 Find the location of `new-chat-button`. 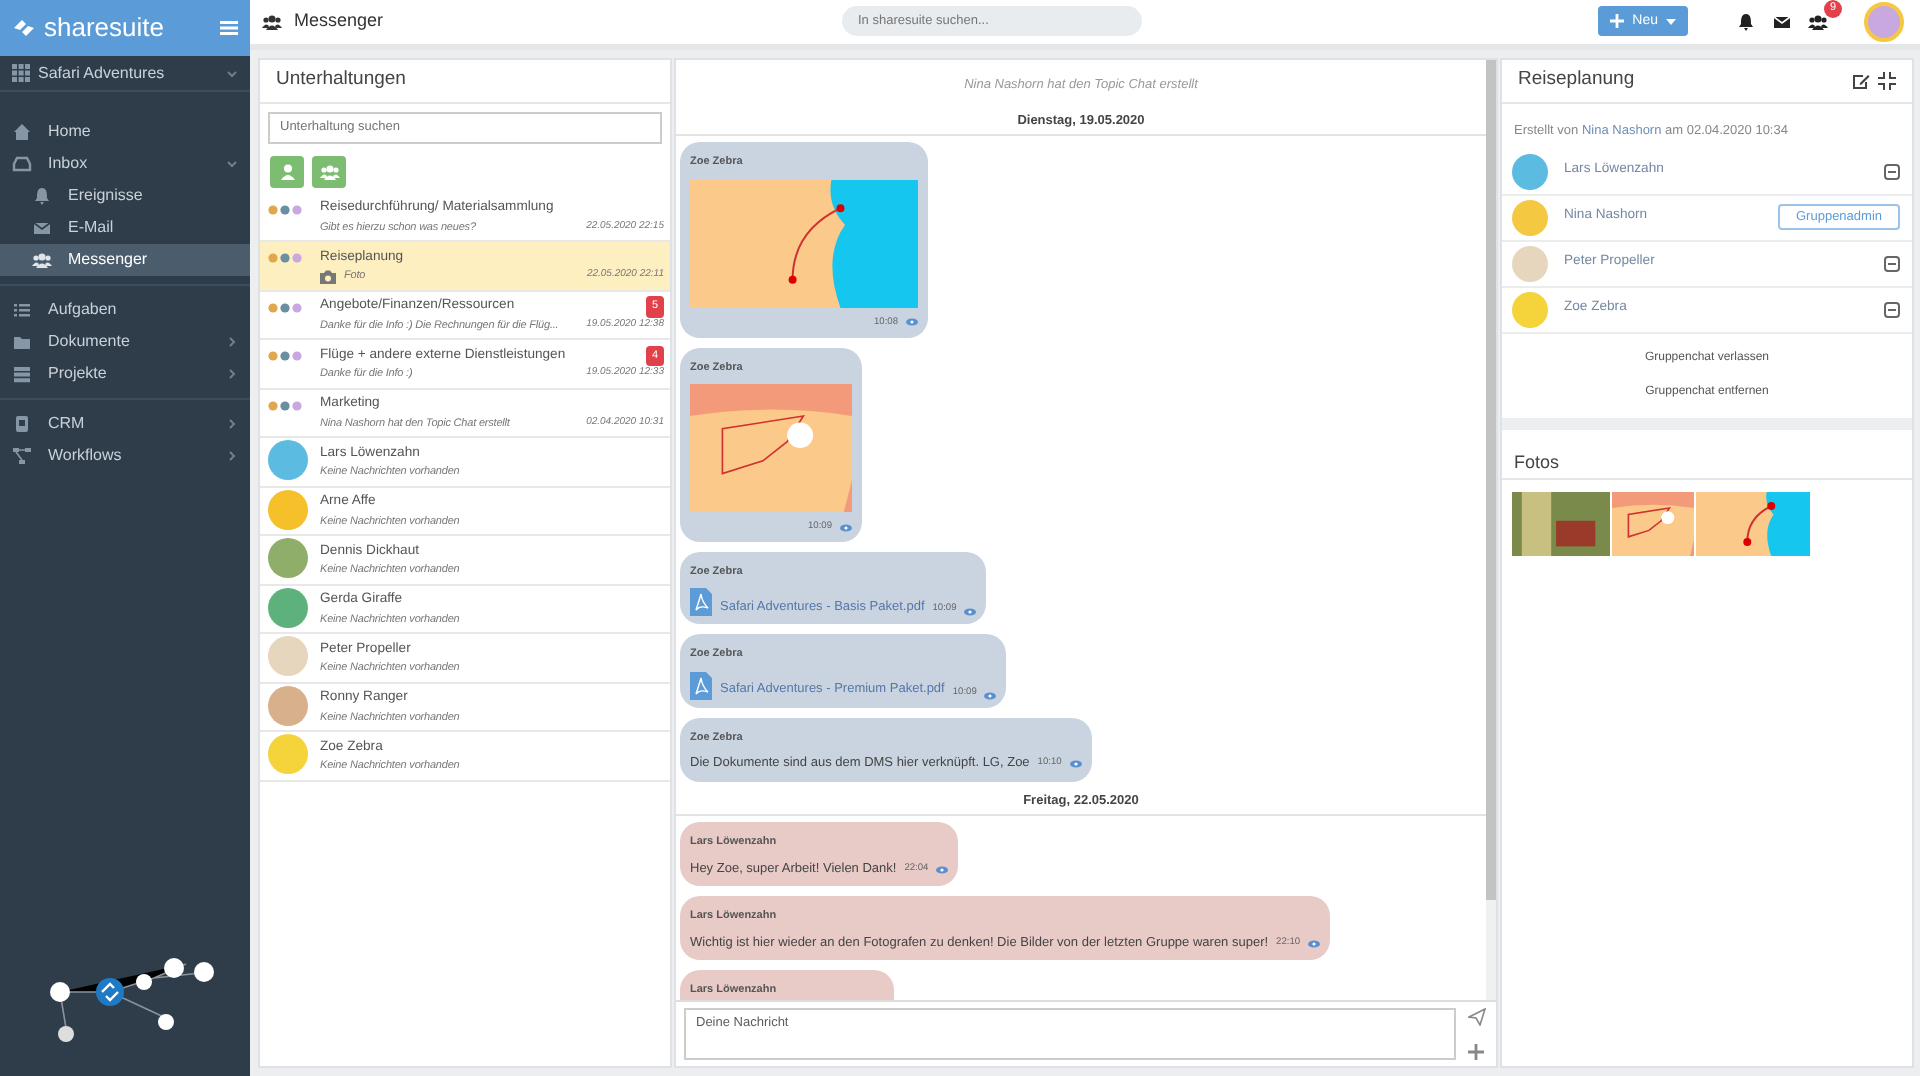

new-chat-button is located at coordinates (287, 171).